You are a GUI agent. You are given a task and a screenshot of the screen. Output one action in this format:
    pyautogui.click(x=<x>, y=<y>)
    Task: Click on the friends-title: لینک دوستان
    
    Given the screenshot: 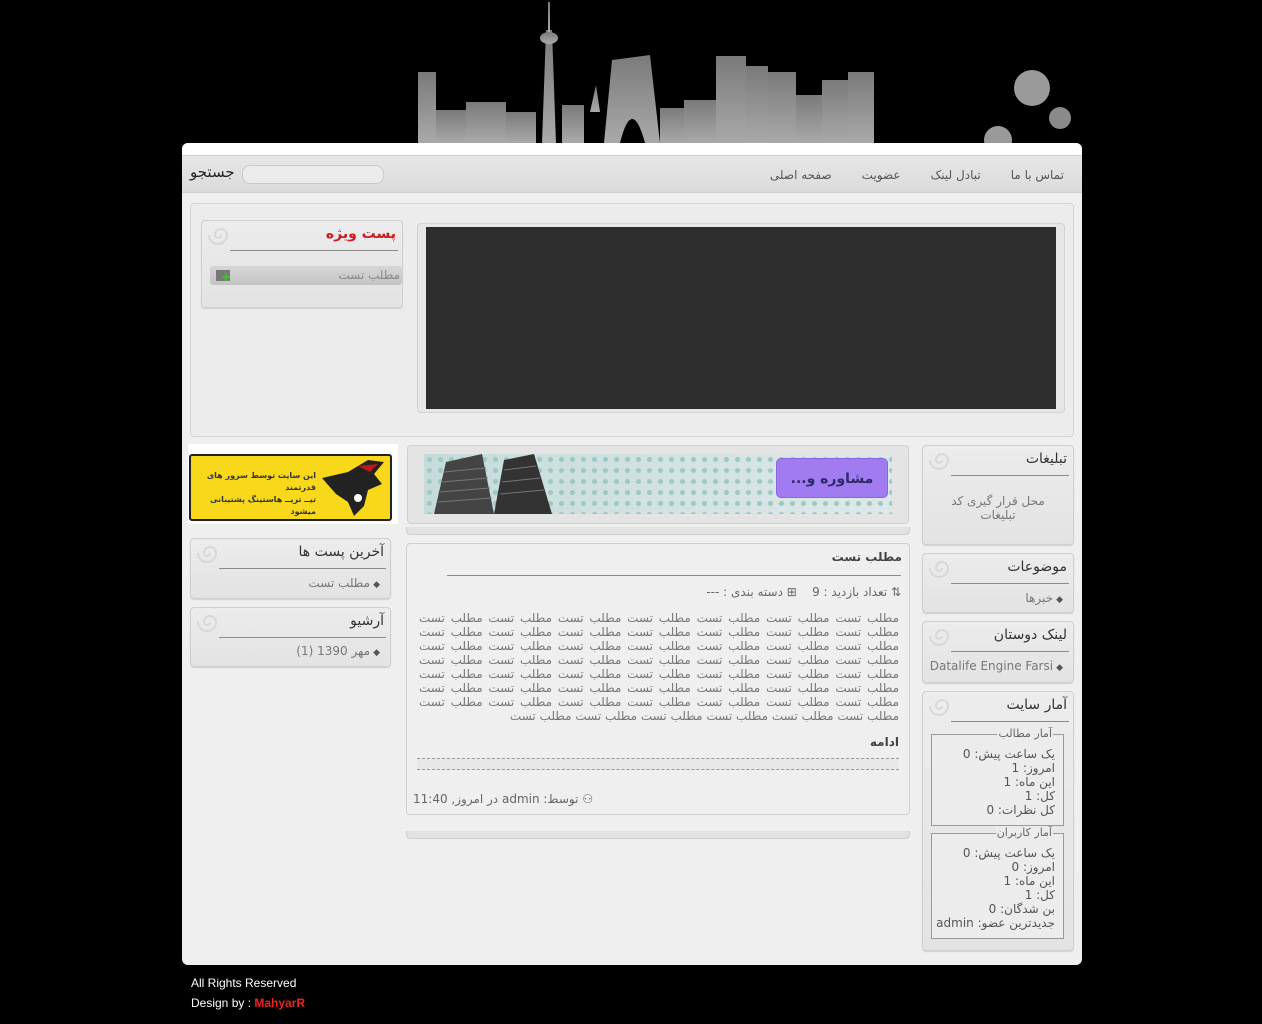 What is the action you would take?
    pyautogui.click(x=1030, y=635)
    